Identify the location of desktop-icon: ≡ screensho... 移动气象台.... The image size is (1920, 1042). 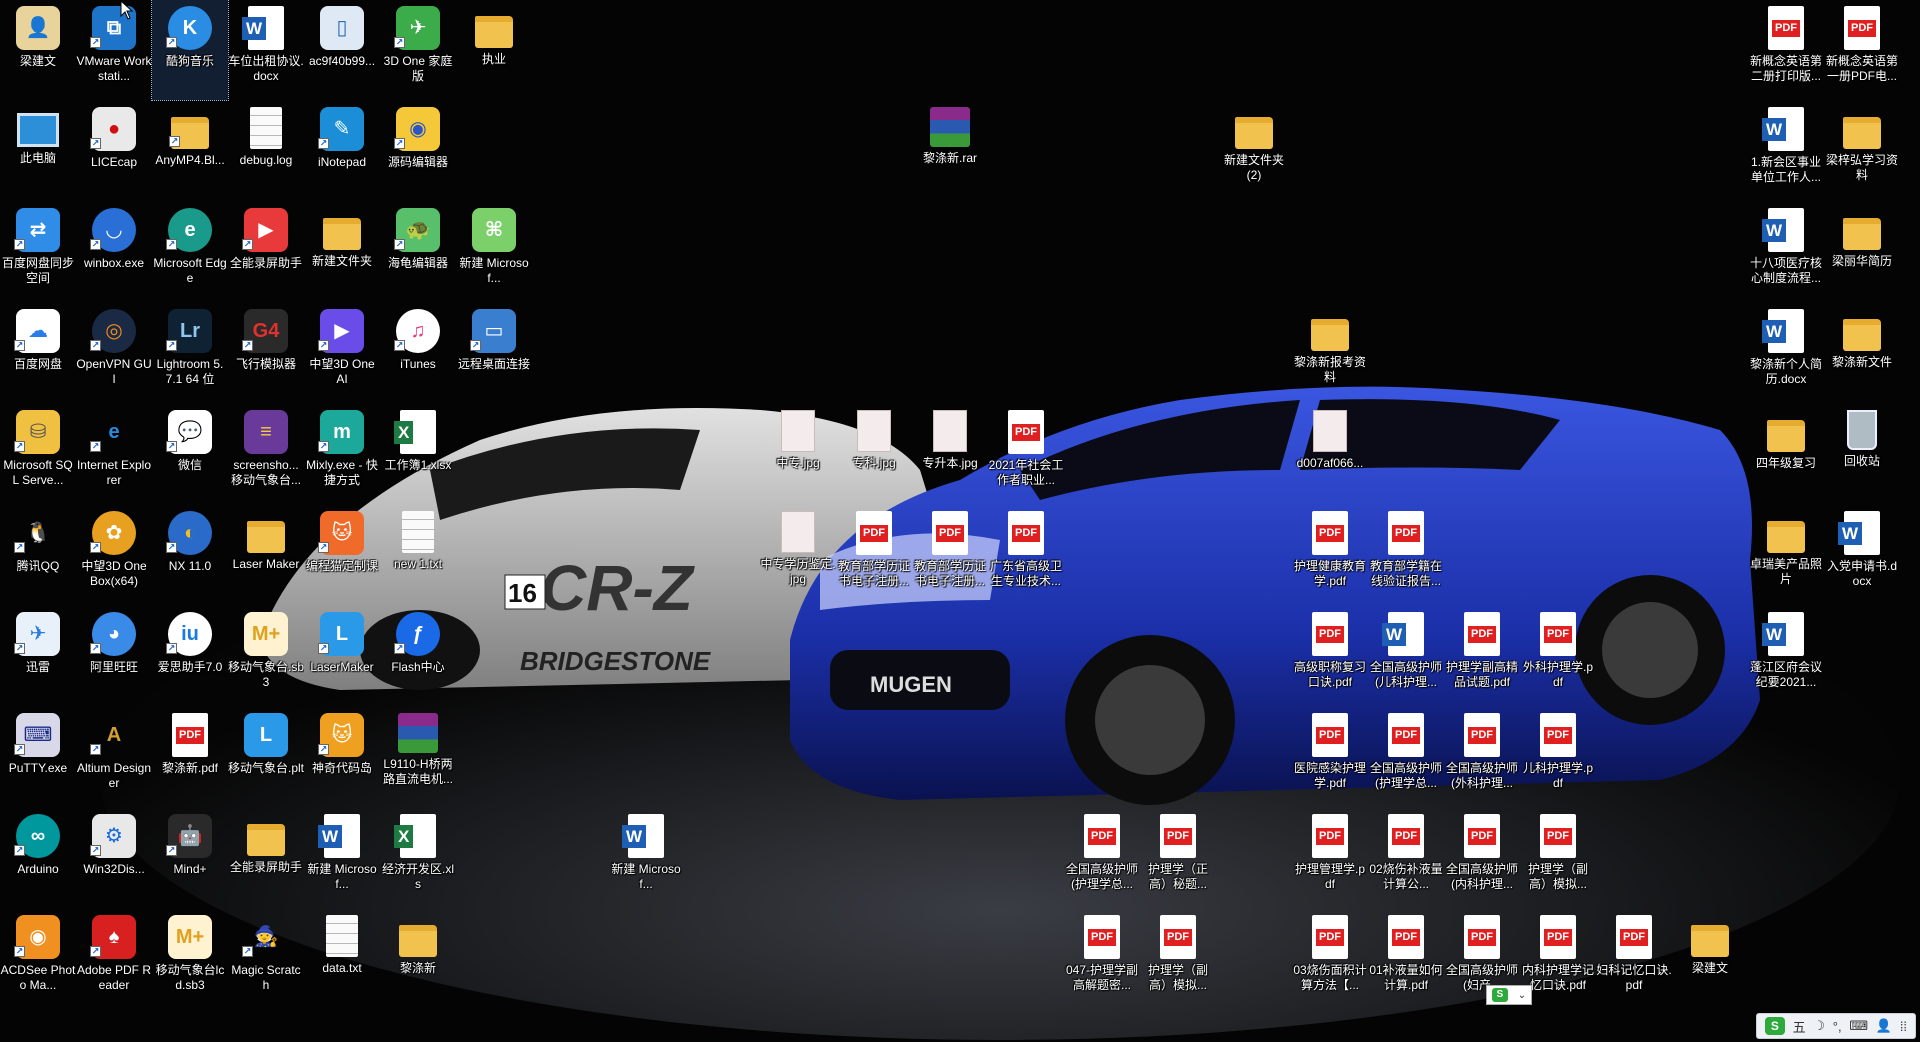
(266, 454).